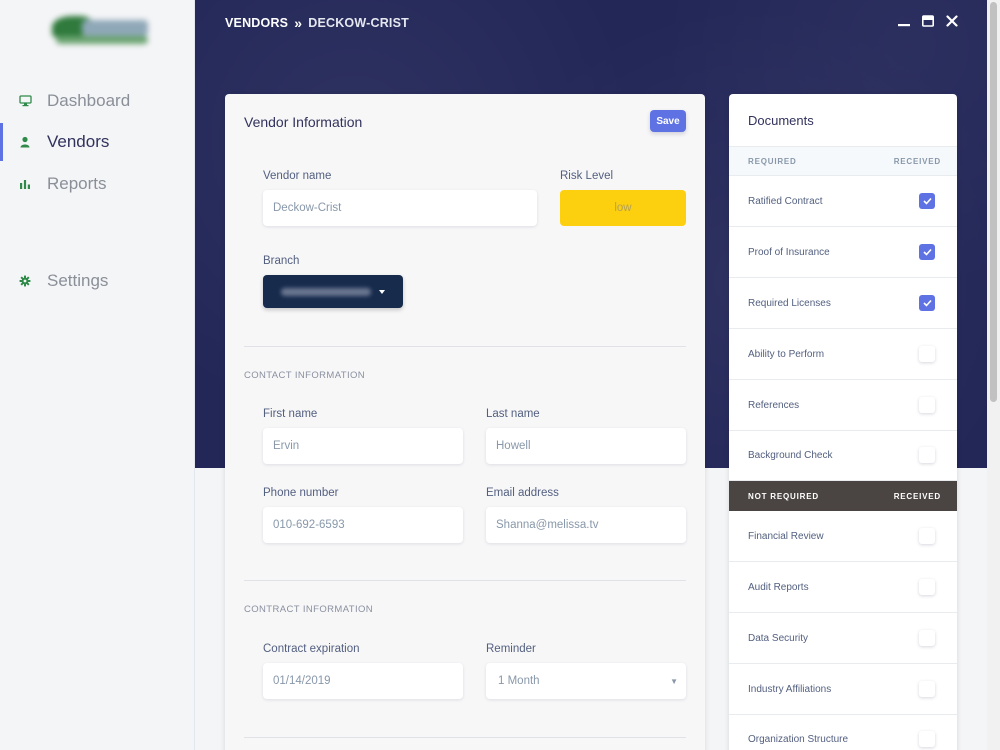  I want to click on document-row: Data Security, so click(843, 638).